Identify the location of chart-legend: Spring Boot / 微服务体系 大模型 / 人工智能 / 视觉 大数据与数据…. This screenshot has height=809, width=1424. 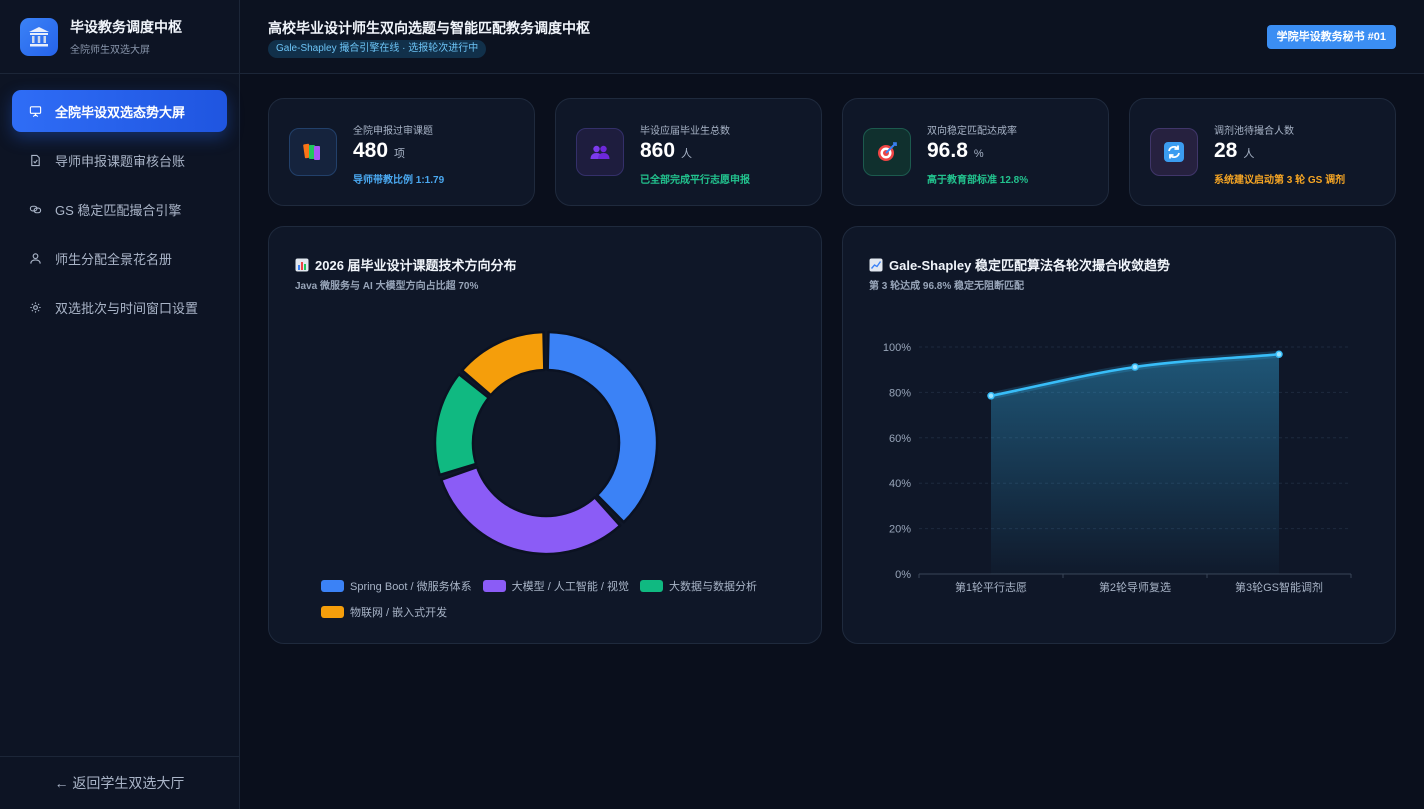
(556, 599).